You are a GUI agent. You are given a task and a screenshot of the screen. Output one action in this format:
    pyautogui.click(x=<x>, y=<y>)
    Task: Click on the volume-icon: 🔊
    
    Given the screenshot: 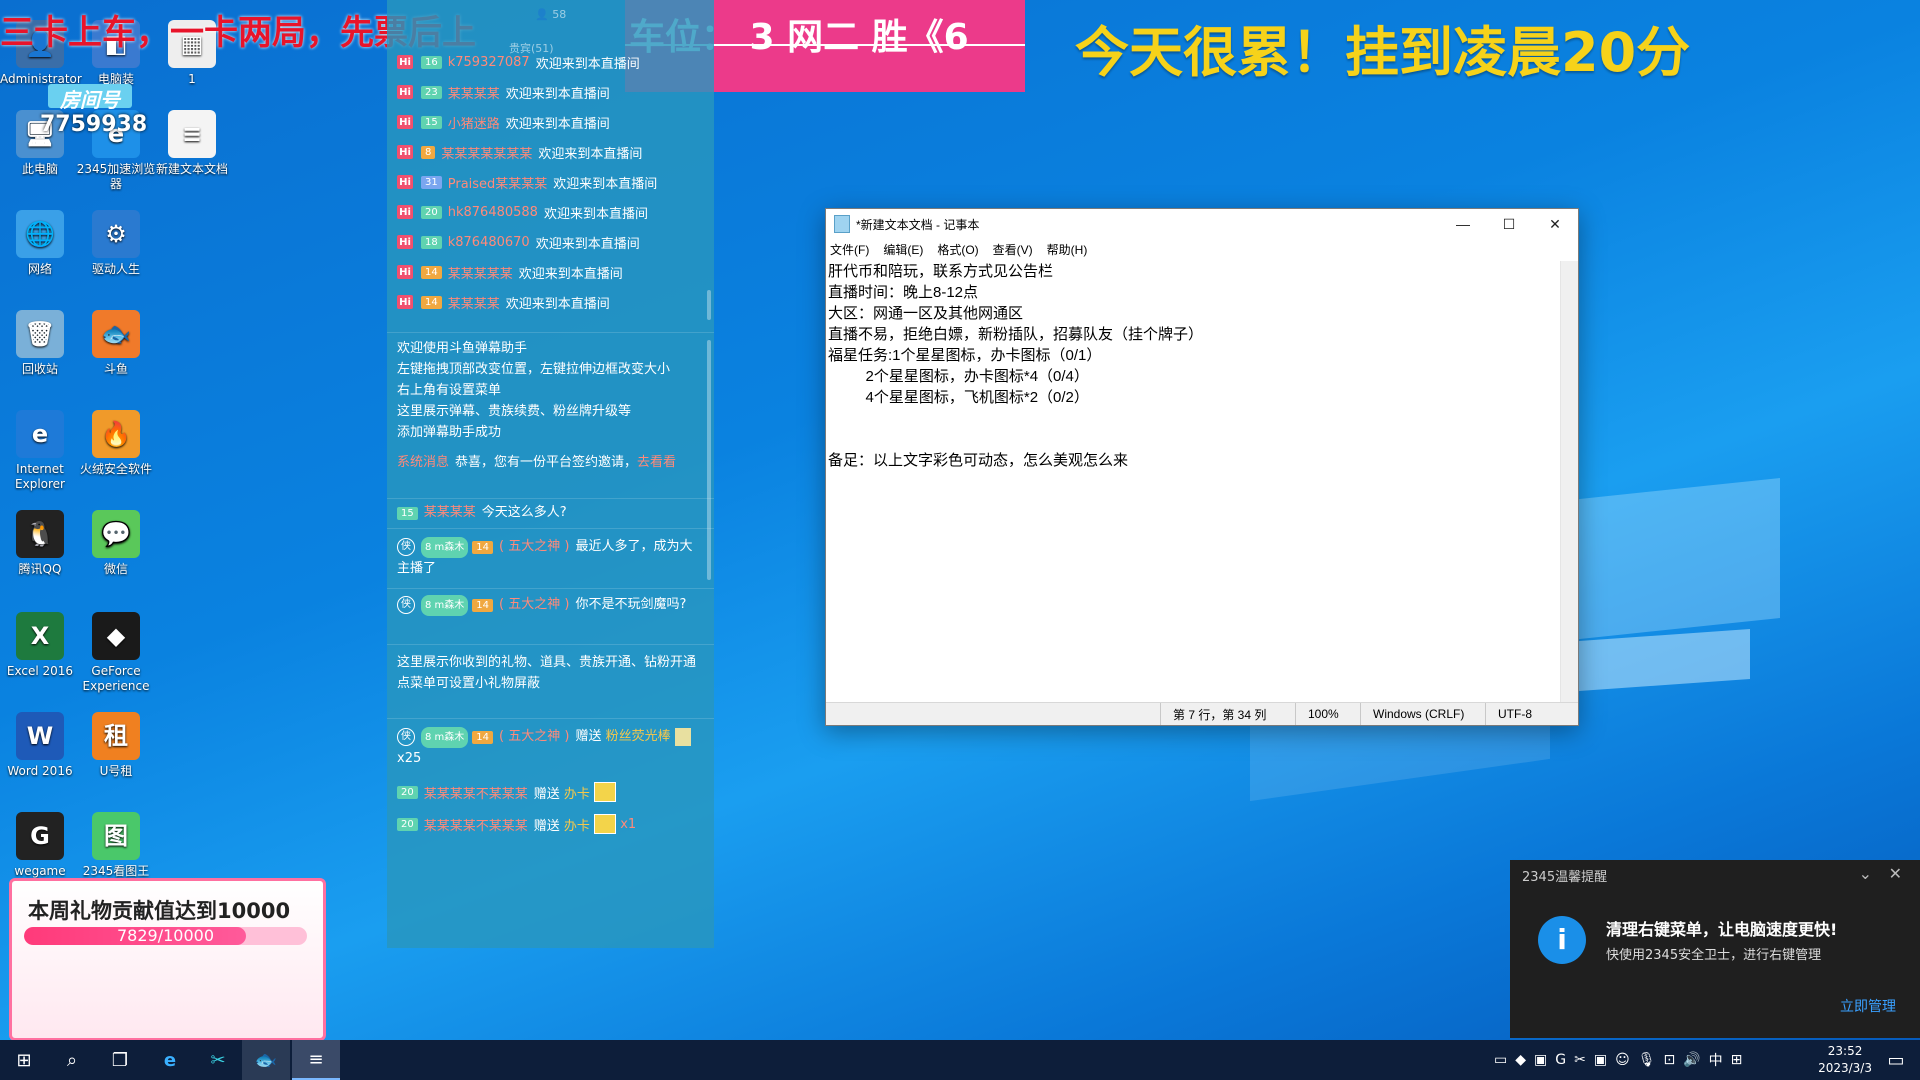 What is the action you would take?
    pyautogui.click(x=1692, y=1060)
    